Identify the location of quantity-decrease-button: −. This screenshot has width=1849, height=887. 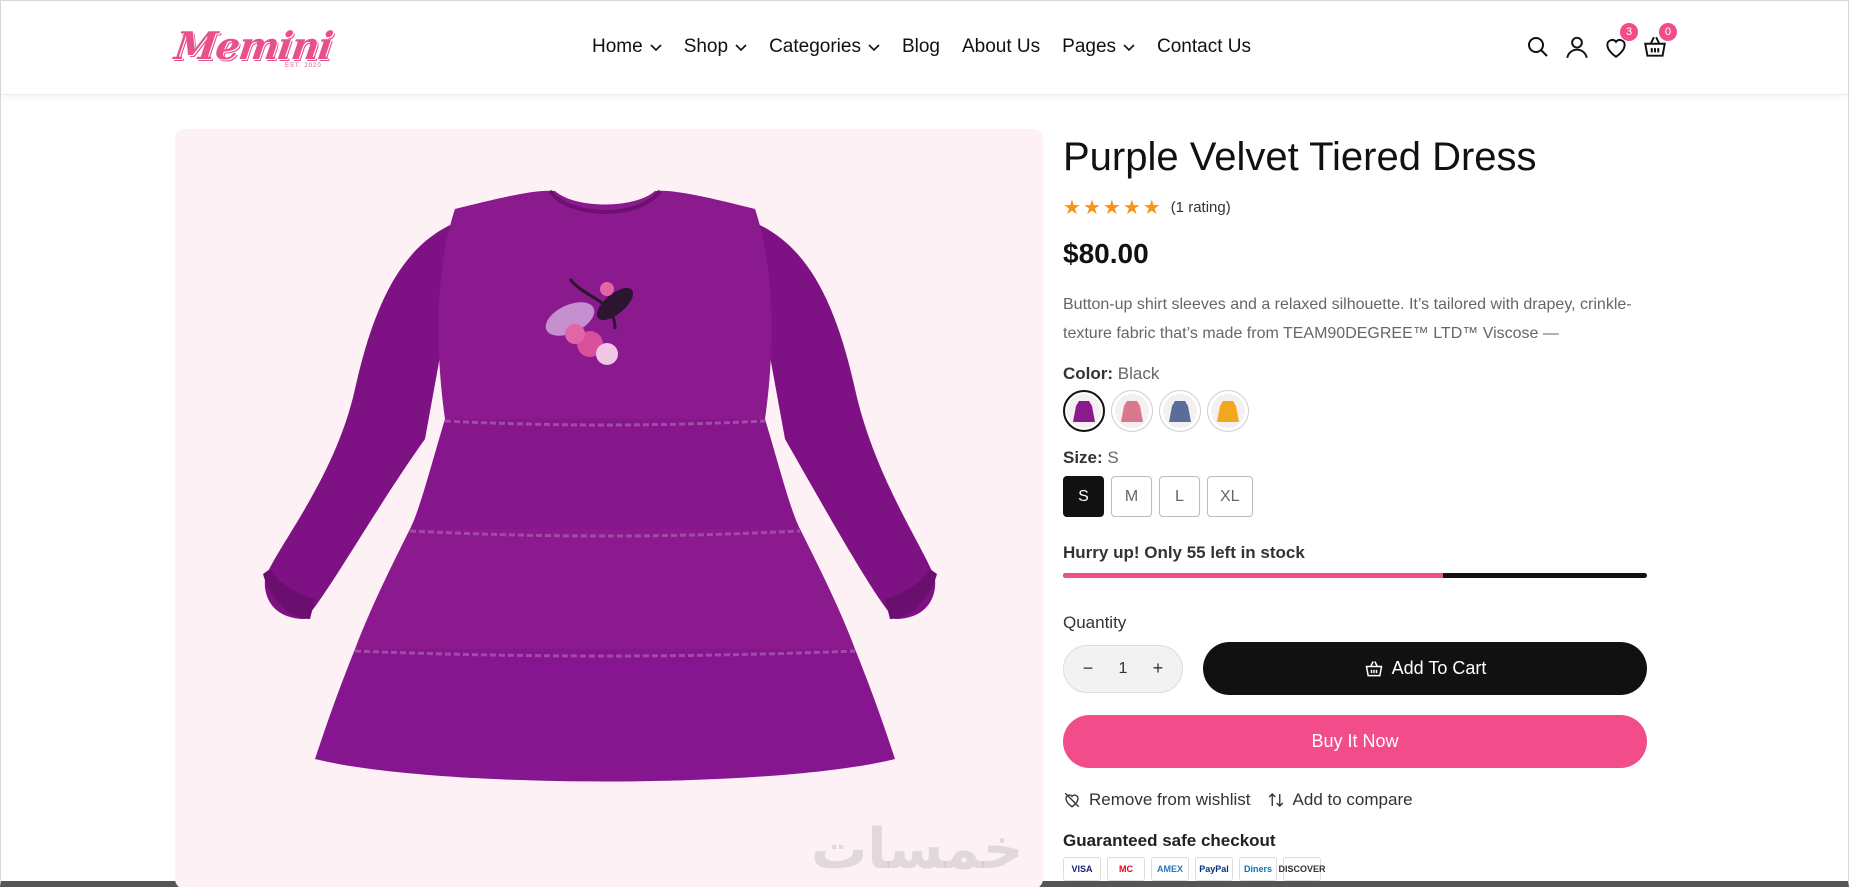
(1088, 668).